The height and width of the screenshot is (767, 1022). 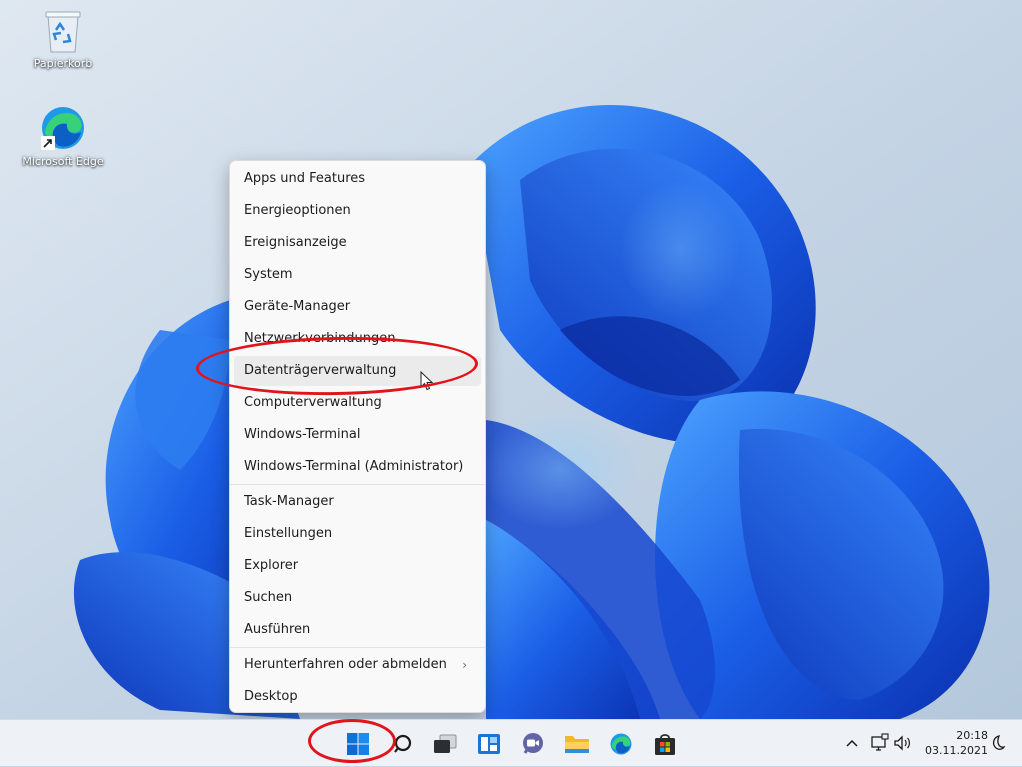 I want to click on store-button, so click(x=665, y=743).